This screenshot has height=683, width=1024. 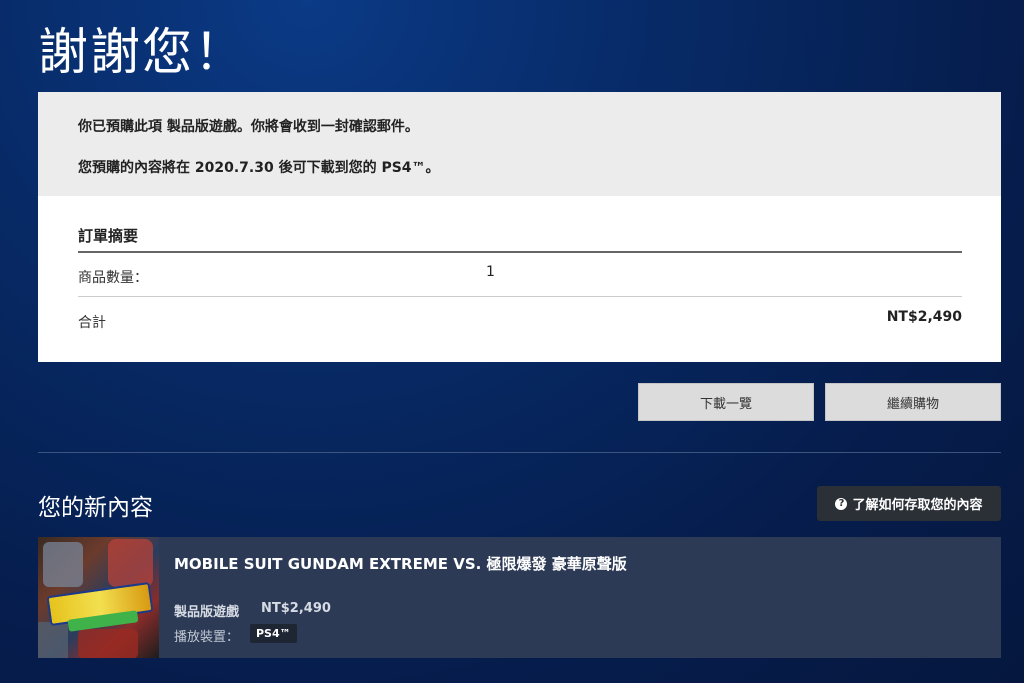 I want to click on learn-access-content-label: 了解如何存取您的內容, so click(x=917, y=505).